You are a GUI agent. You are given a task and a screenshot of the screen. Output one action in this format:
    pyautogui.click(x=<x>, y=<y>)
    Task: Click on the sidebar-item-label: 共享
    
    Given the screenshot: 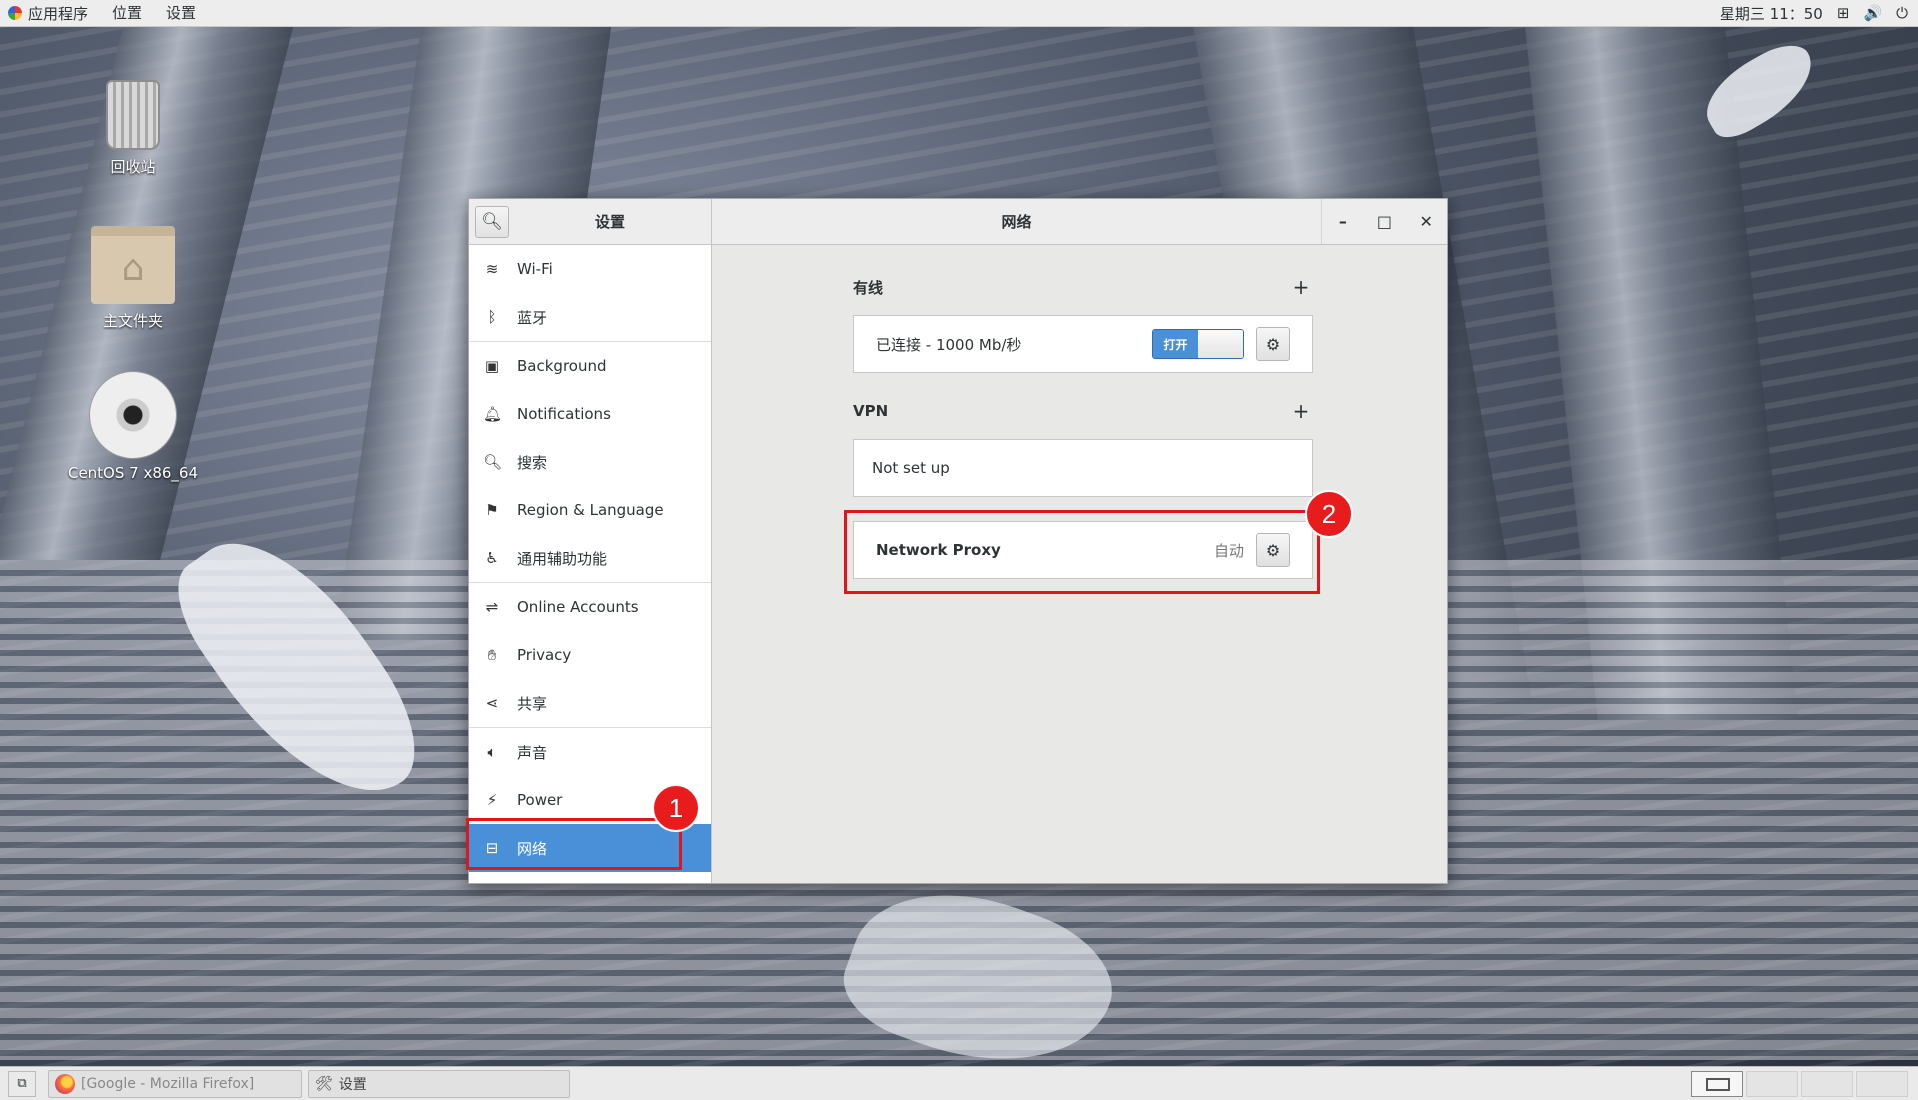 What is the action you would take?
    pyautogui.click(x=532, y=703)
    